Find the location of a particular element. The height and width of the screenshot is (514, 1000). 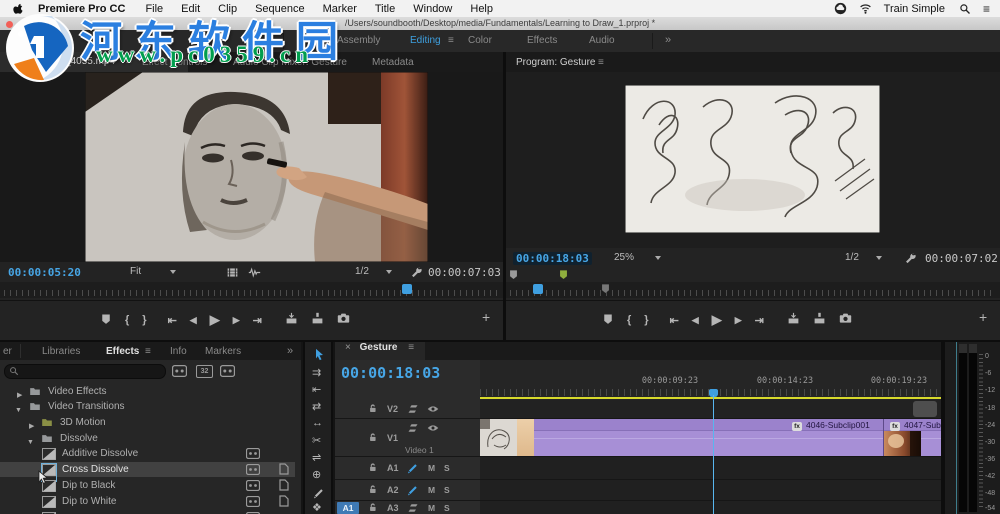

program-settings-wrench-icon is located at coordinates (910, 260).